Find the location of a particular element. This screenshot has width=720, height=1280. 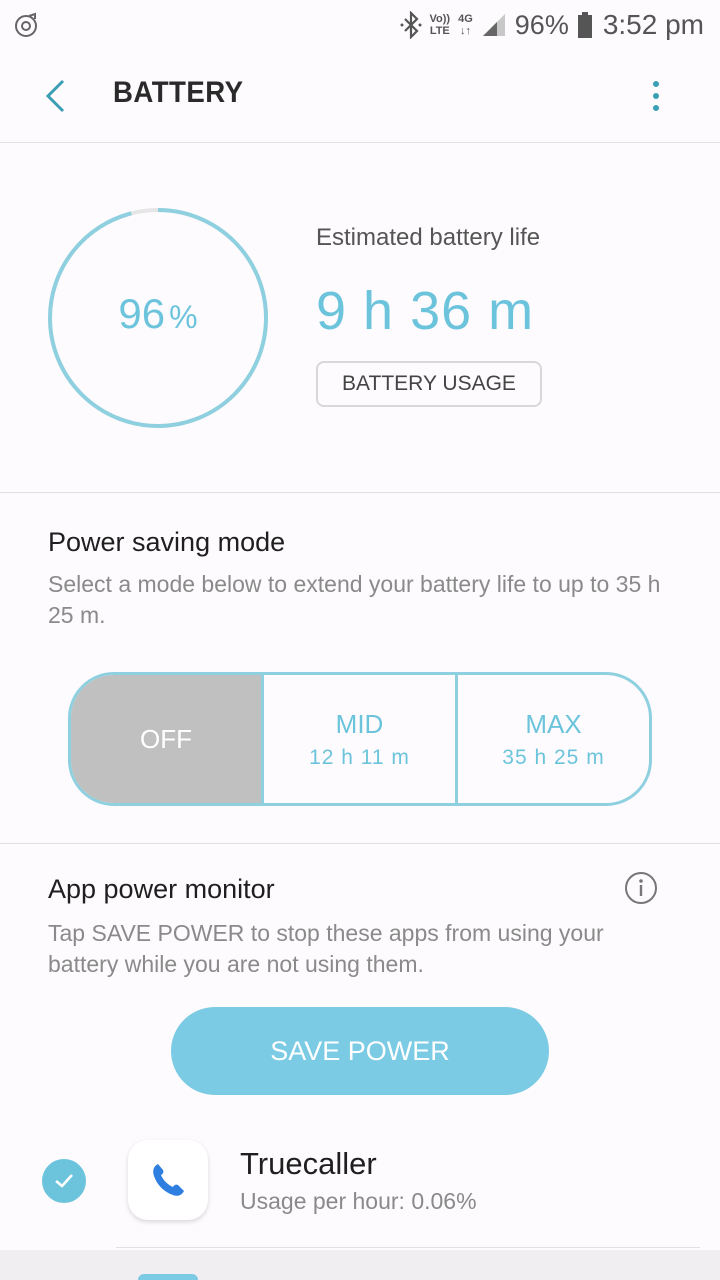

phone-icon is located at coordinates (168, 1180).